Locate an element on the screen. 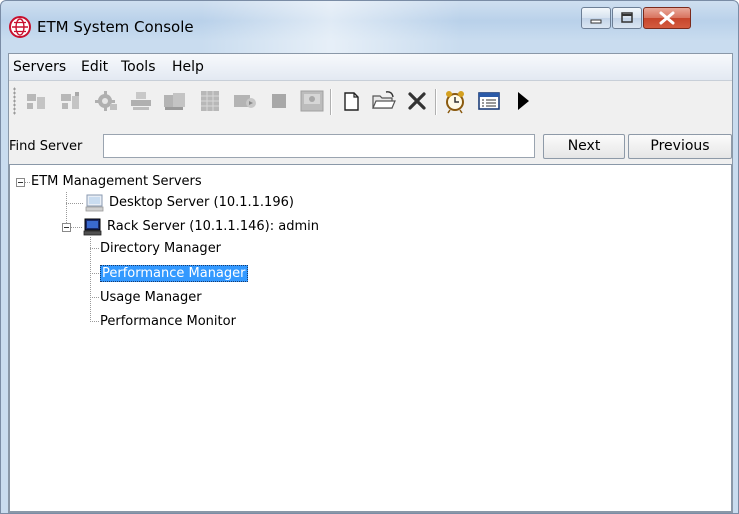 The height and width of the screenshot is (514, 739). close-icon is located at coordinates (667, 18).